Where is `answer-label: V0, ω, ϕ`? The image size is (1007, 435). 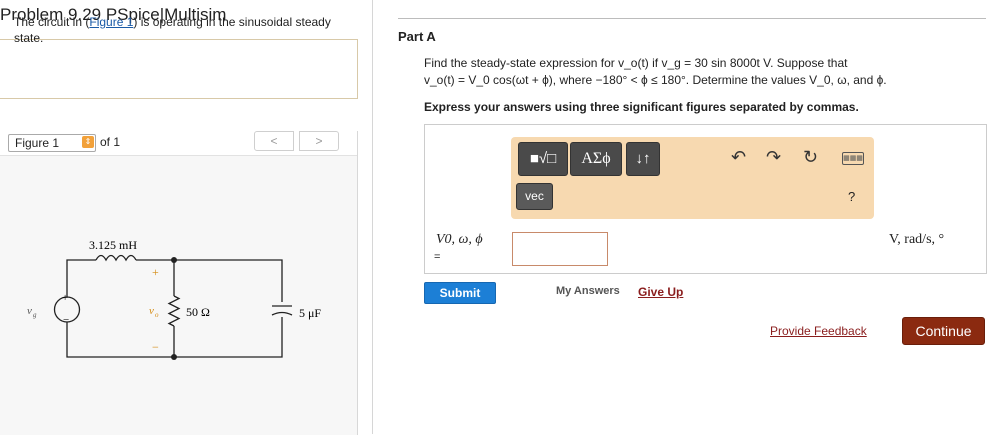 answer-label: V0, ω, ϕ is located at coordinates (459, 239).